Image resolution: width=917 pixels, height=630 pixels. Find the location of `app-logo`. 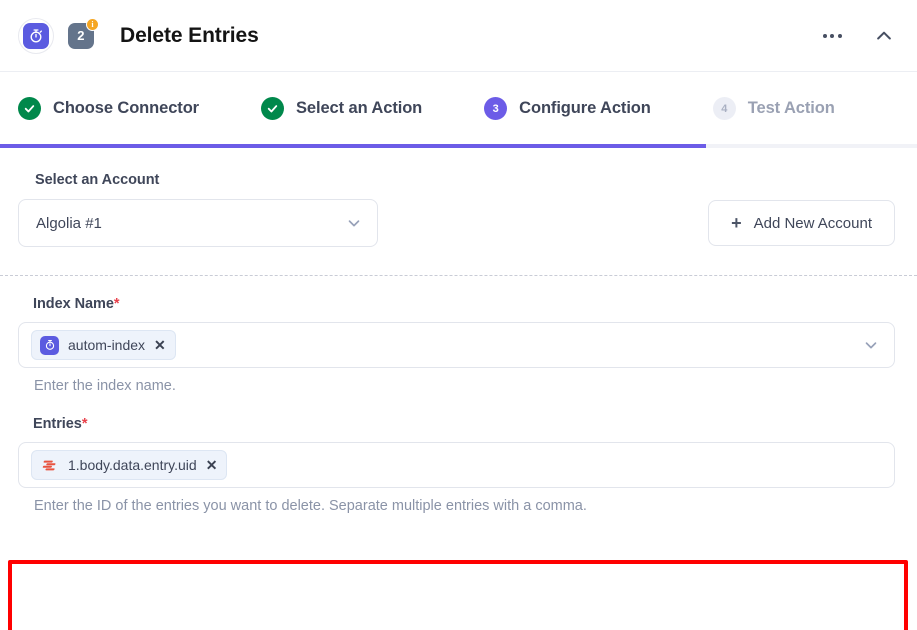

app-logo is located at coordinates (36, 35).